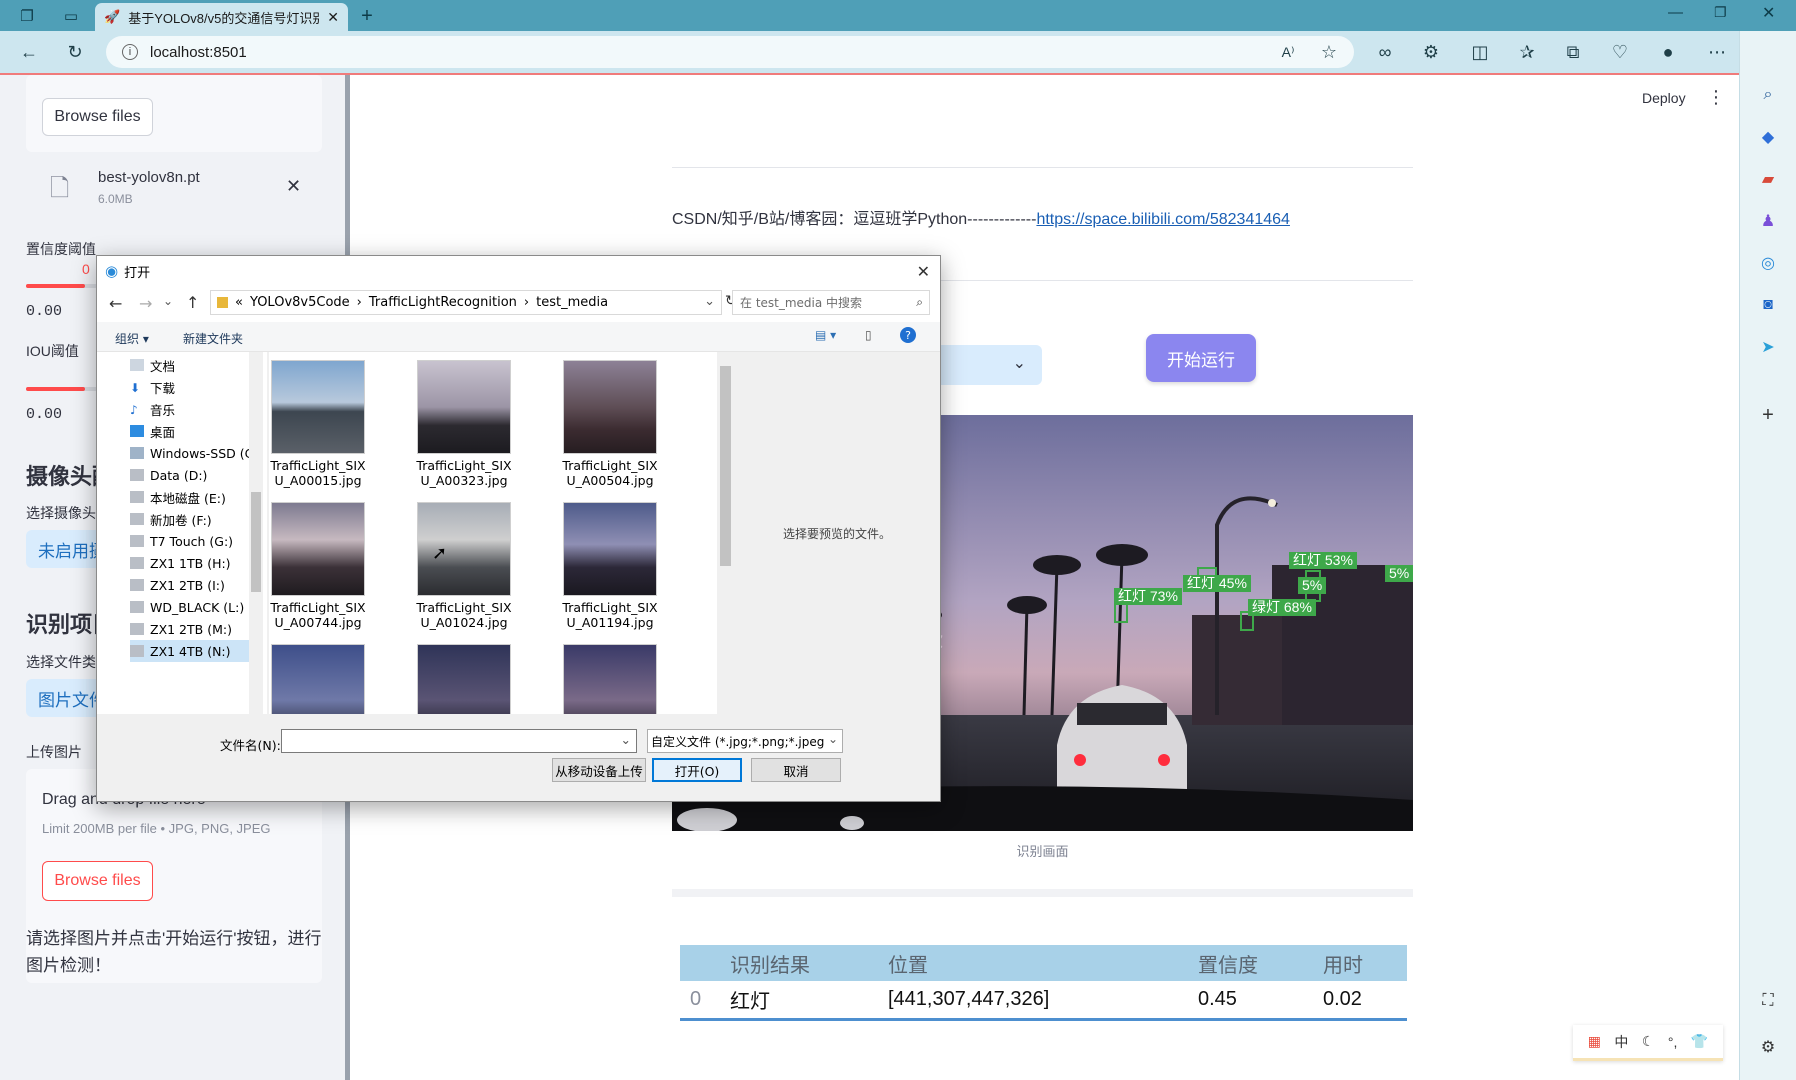  Describe the element at coordinates (195, 475) in the screenshot. I see `tree-item-drive-d: Data (D:)` at that location.